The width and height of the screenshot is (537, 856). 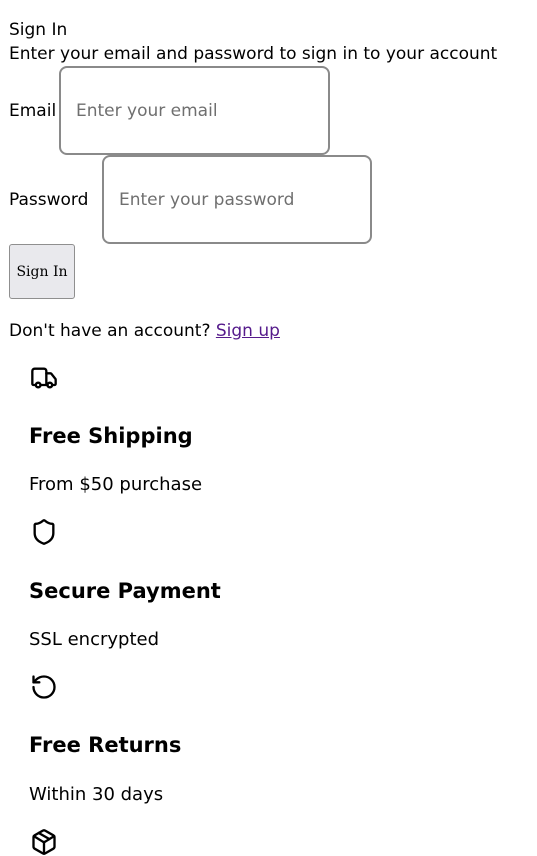 I want to click on password-input, so click(x=237, y=199).